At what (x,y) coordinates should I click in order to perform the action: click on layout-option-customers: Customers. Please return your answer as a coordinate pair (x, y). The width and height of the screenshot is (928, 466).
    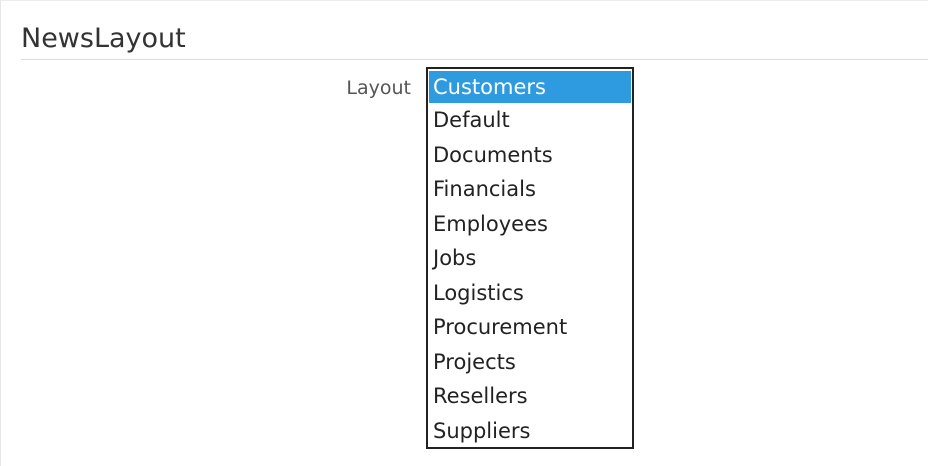
    Looking at the image, I should click on (530, 87).